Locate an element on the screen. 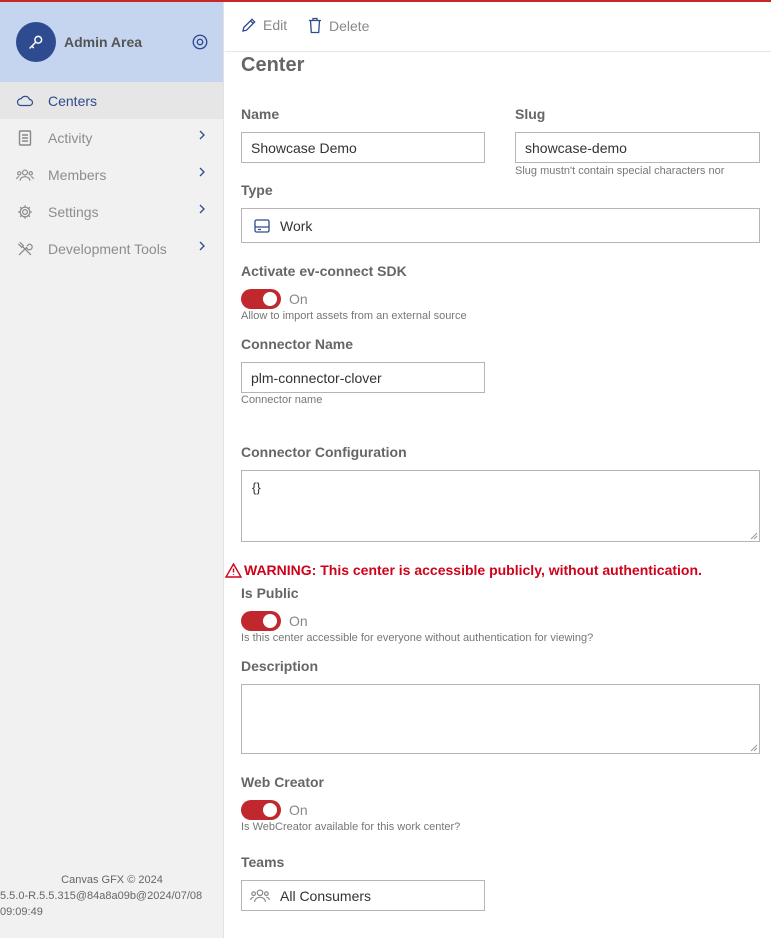  sidebar-item-label: Members is located at coordinates (77, 174).